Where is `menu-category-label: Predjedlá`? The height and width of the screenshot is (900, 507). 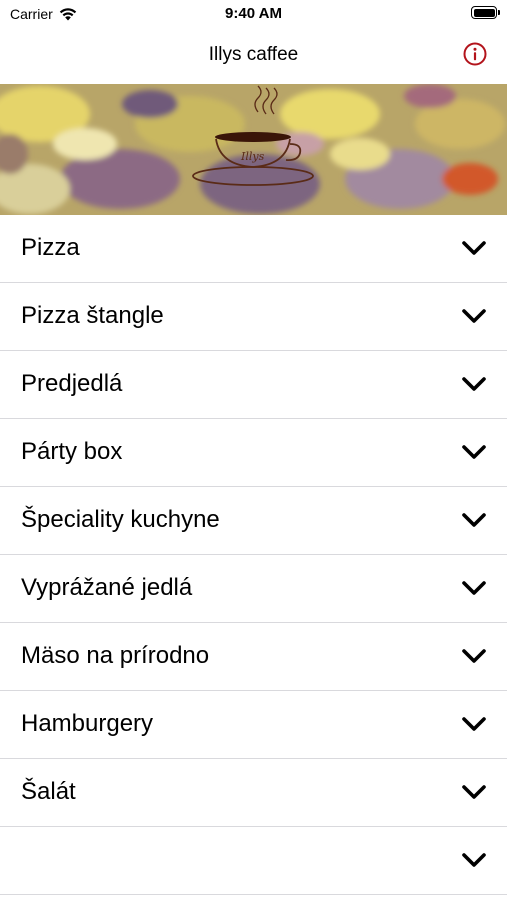 menu-category-label: Predjedlá is located at coordinates (72, 383).